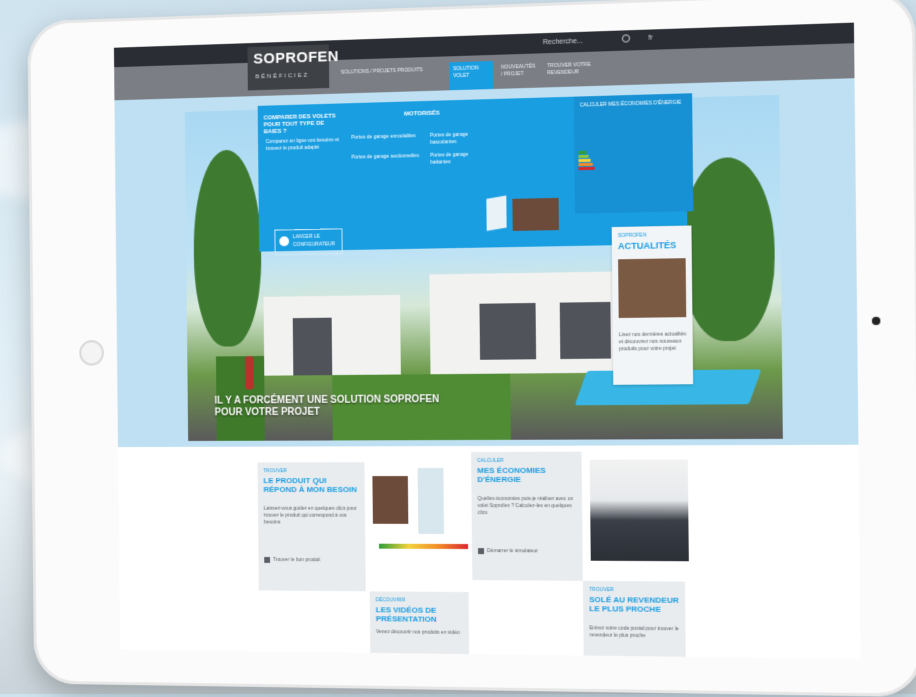 The image size is (916, 697). What do you see at coordinates (385, 137) in the screenshot?
I see `mega-col2-item: Portes de garage enroulables` at bounding box center [385, 137].